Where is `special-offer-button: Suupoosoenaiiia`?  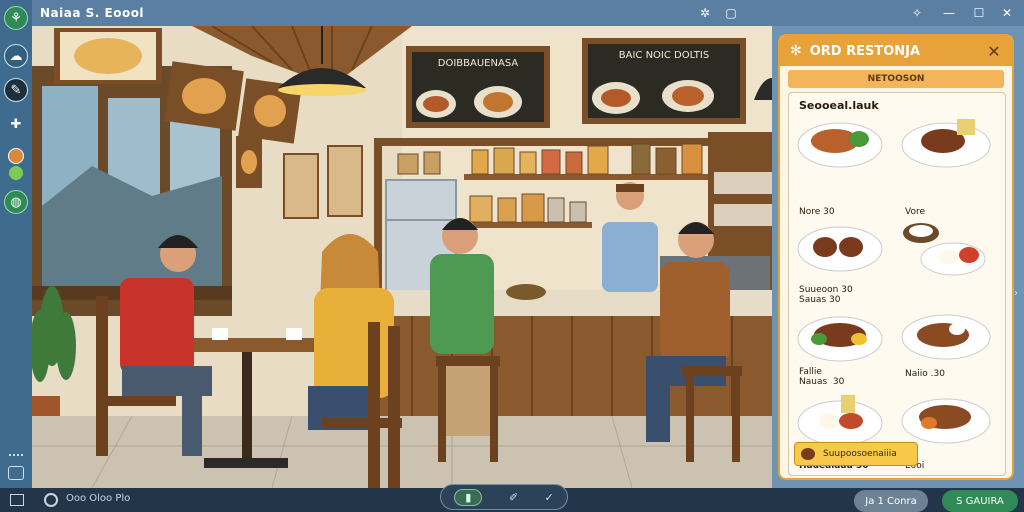
special-offer-button: Suupoosoenaiiia is located at coordinates (856, 454).